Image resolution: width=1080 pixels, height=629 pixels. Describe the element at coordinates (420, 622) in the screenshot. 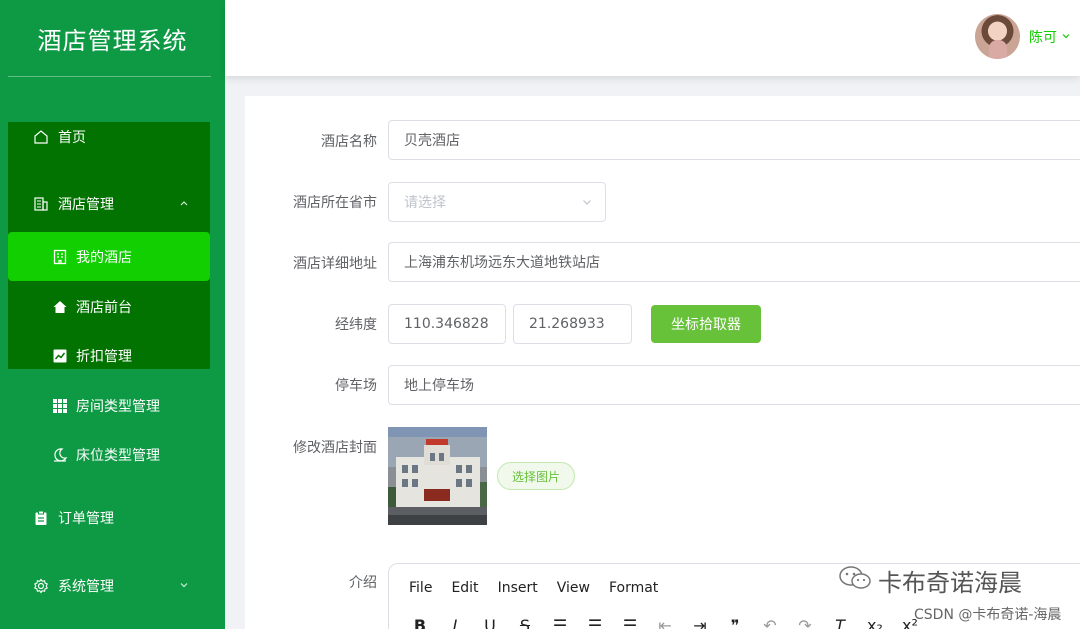

I see `bold-icon: B` at that location.